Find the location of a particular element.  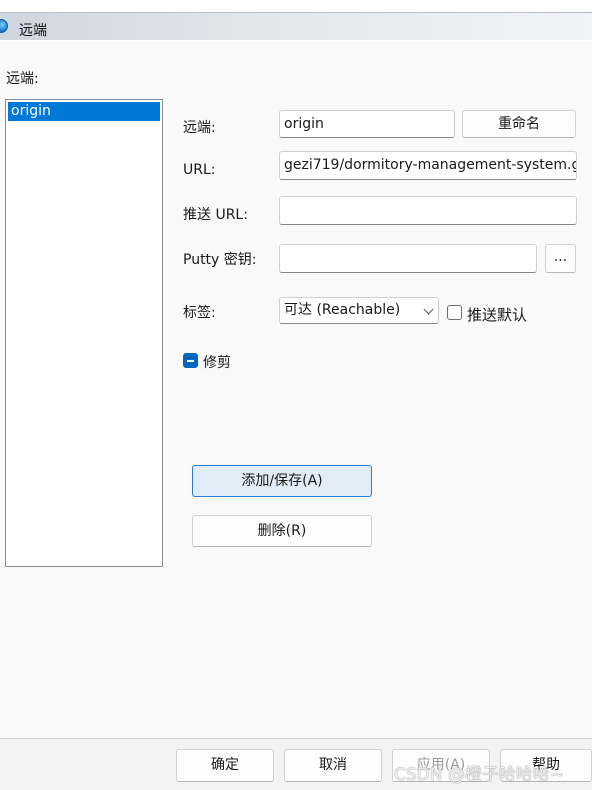

remote-name-label: 远端: is located at coordinates (199, 128).